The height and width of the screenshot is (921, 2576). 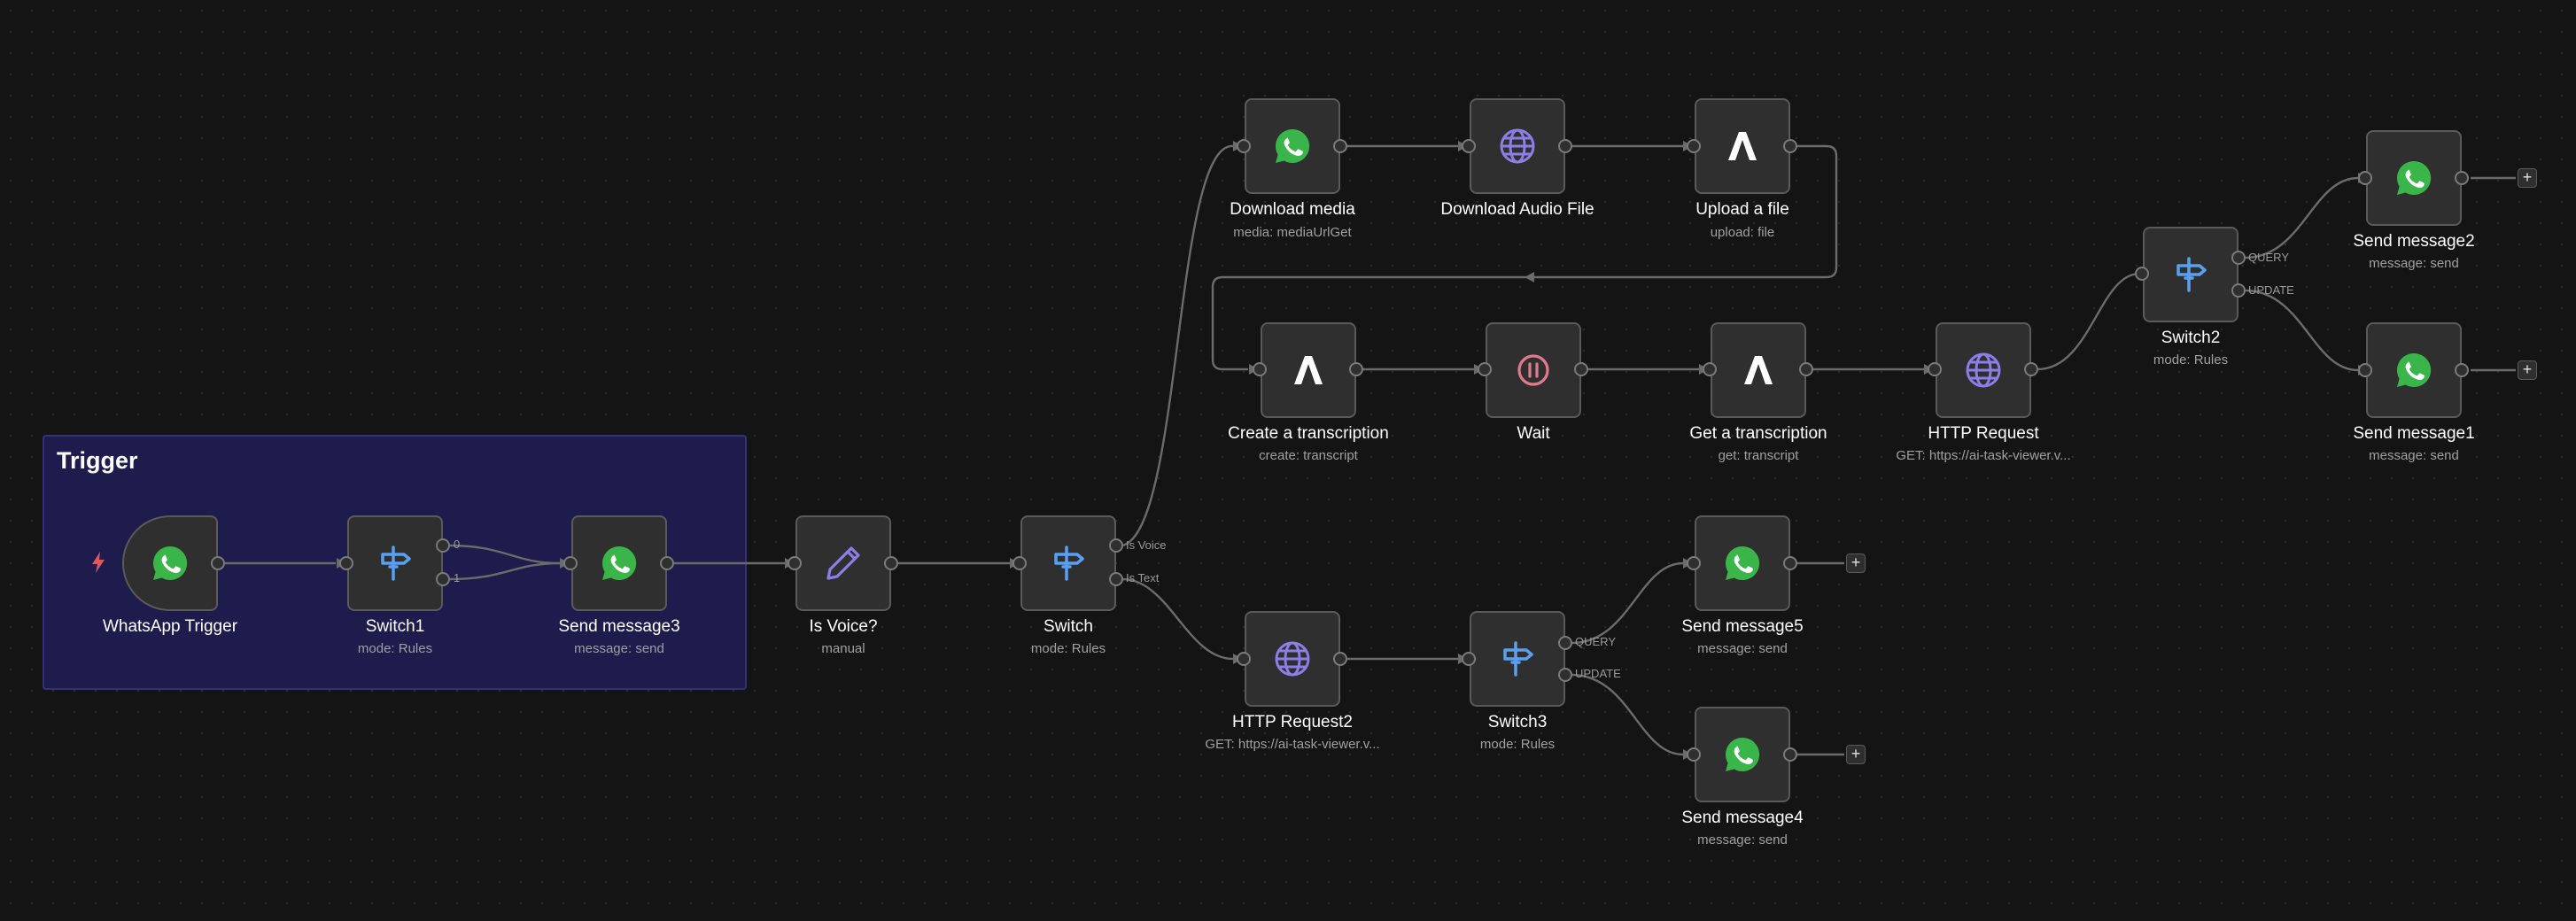 I want to click on node-switch, so click(x=1068, y=563).